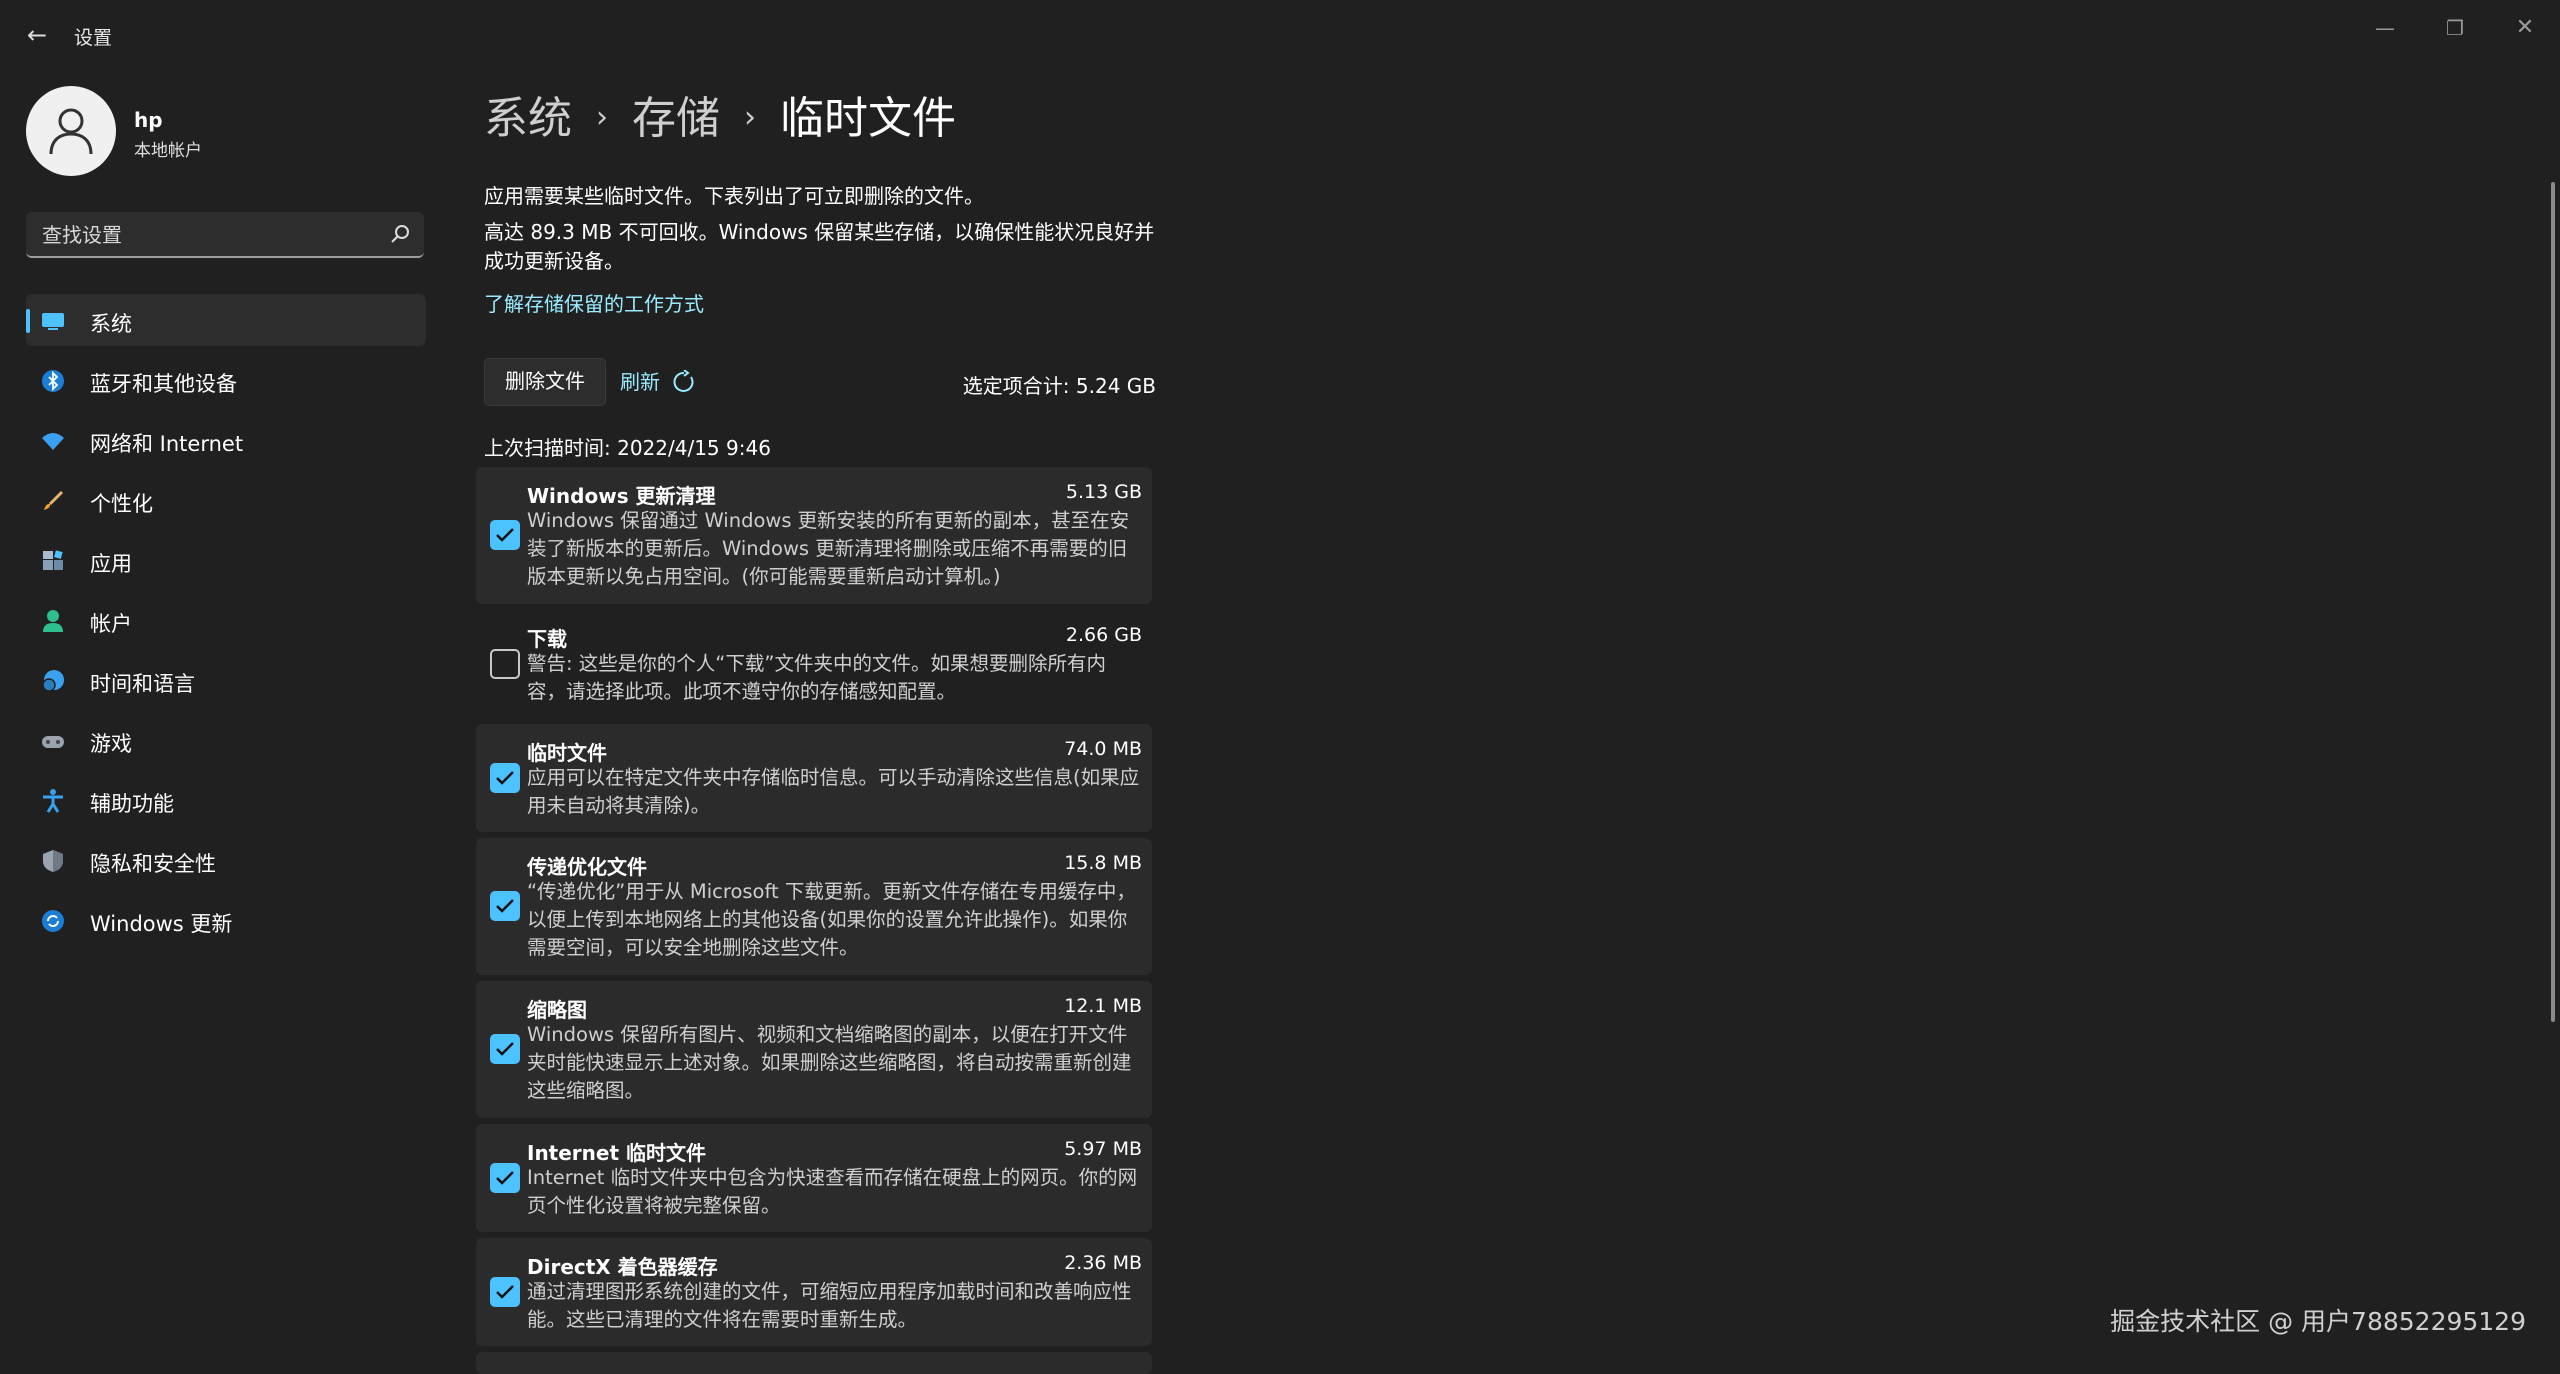 The width and height of the screenshot is (2560, 1374). What do you see at coordinates (734, 196) in the screenshot?
I see `intro-text: 应用需要某些临时文件。下表列出了可立即删除的文件。` at bounding box center [734, 196].